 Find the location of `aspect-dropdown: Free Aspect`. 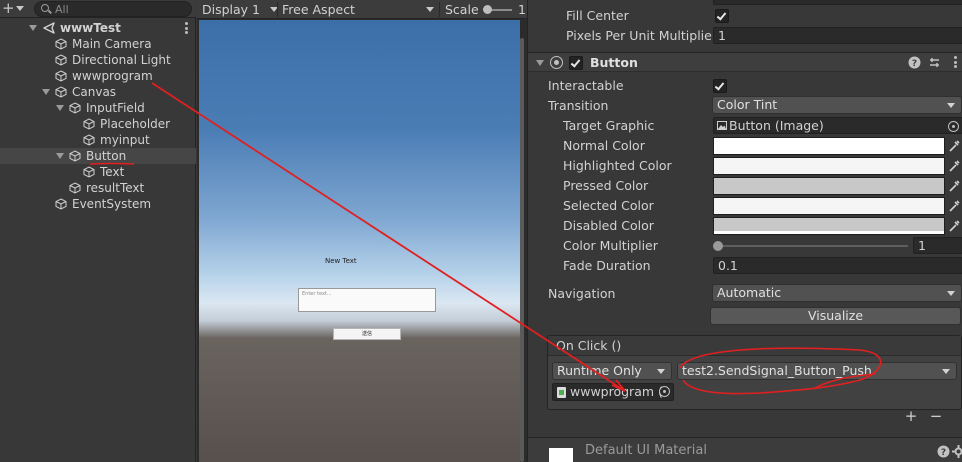

aspect-dropdown: Free Aspect is located at coordinates (359, 9).